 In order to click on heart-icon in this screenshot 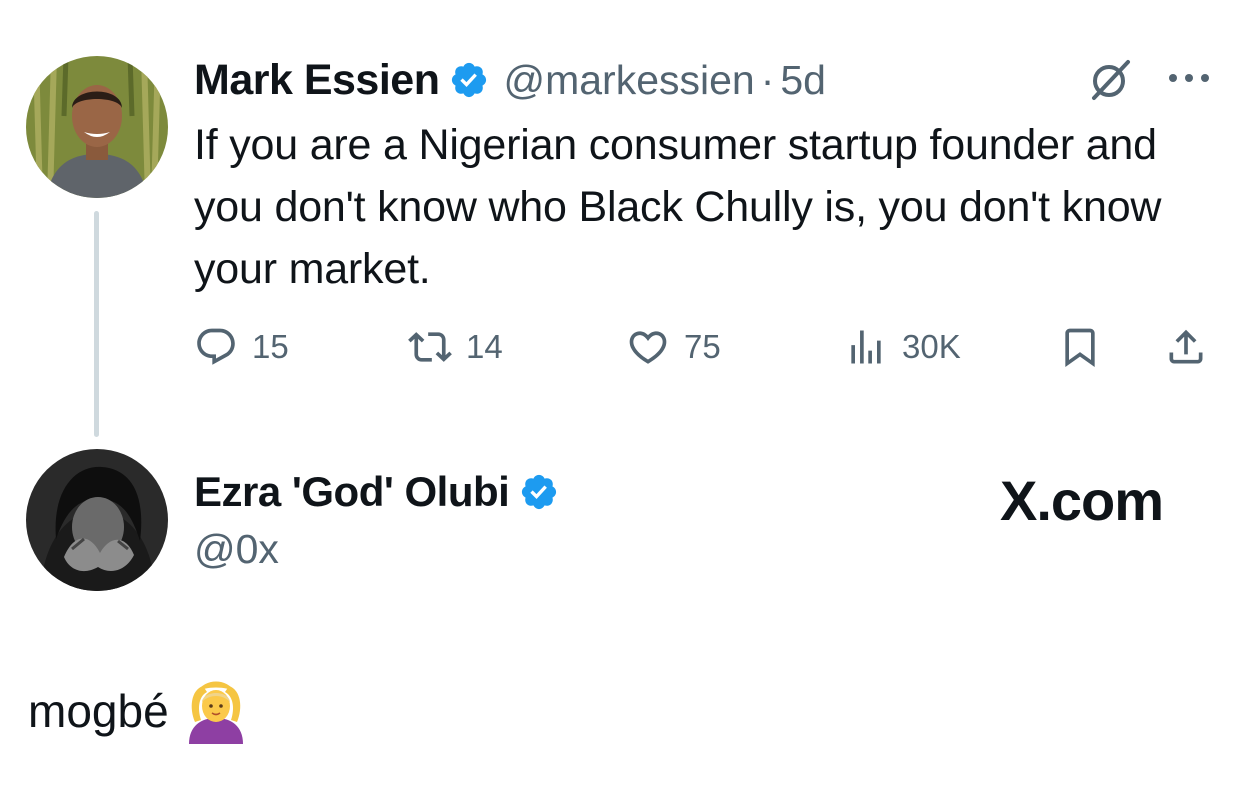, I will do `click(648, 347)`.